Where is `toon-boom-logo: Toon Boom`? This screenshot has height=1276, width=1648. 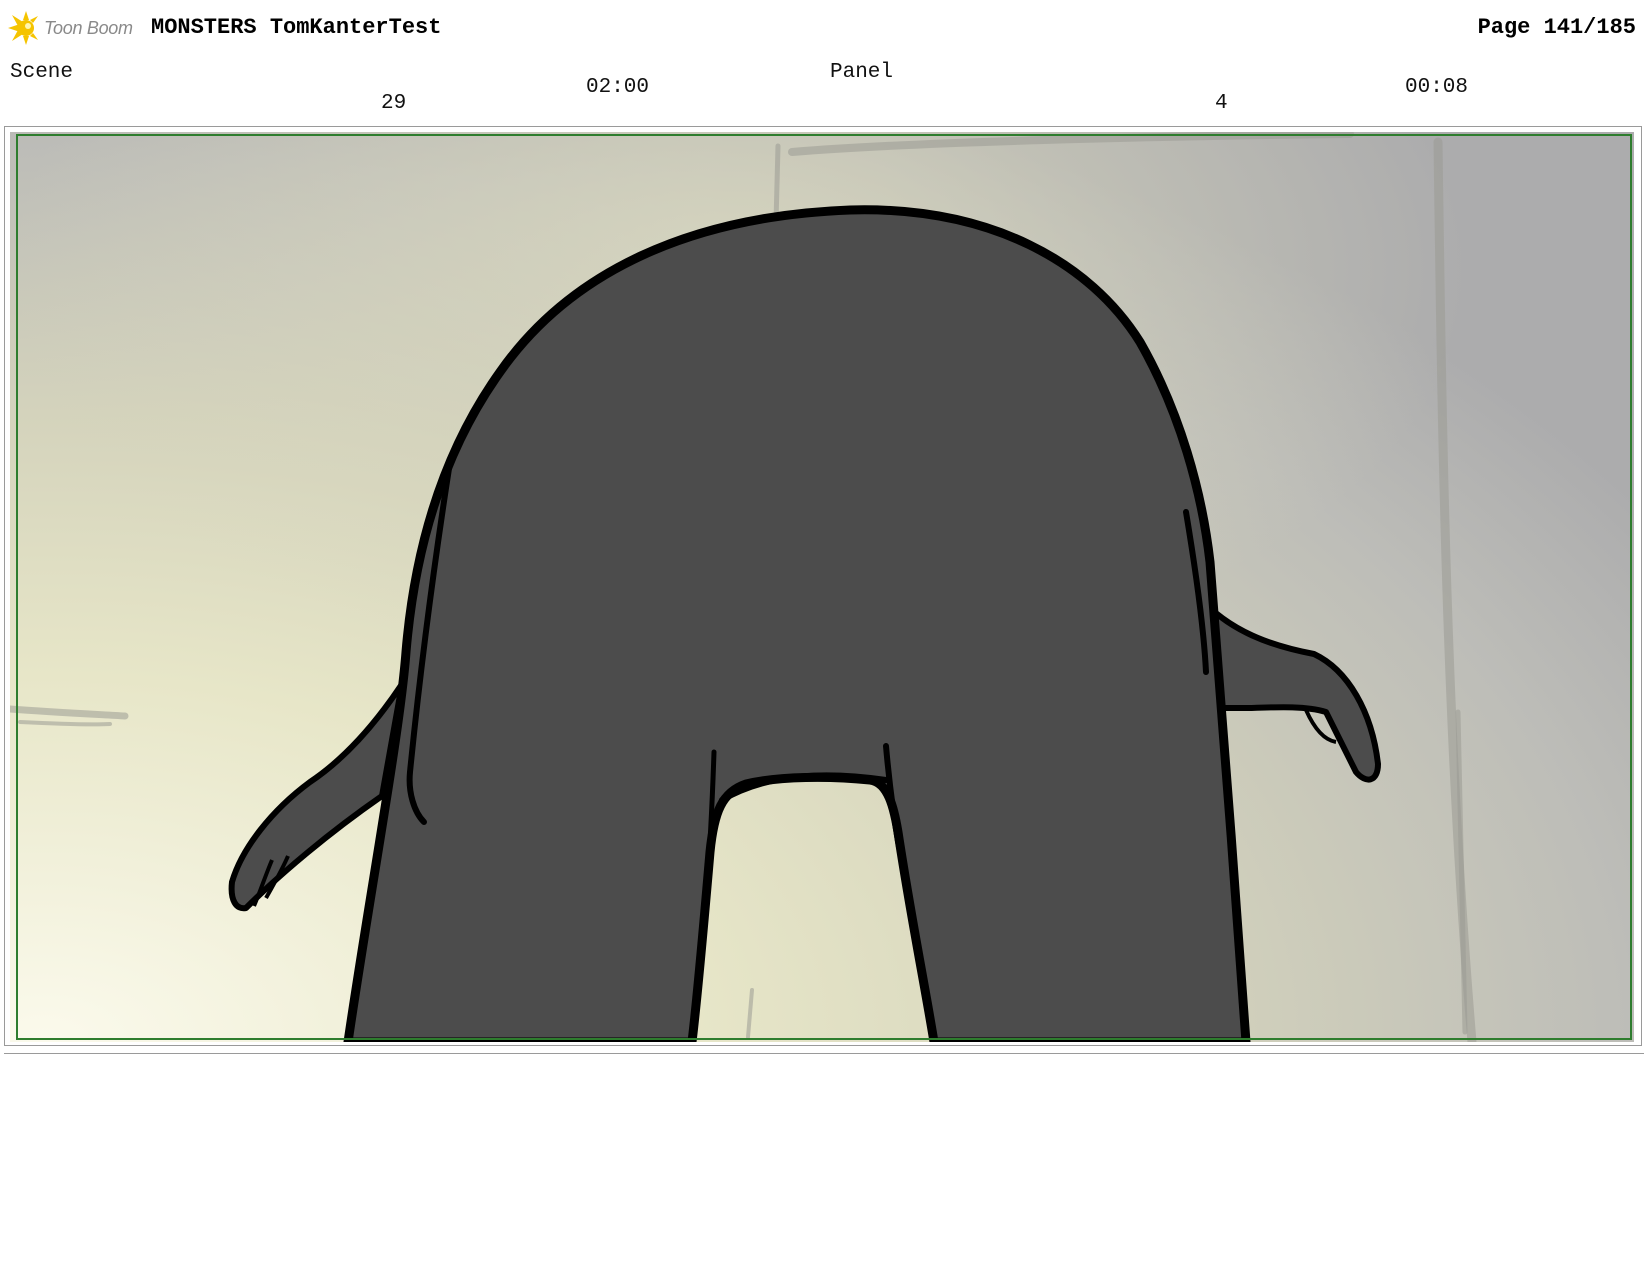
toon-boom-logo: Toon Boom is located at coordinates (69, 28).